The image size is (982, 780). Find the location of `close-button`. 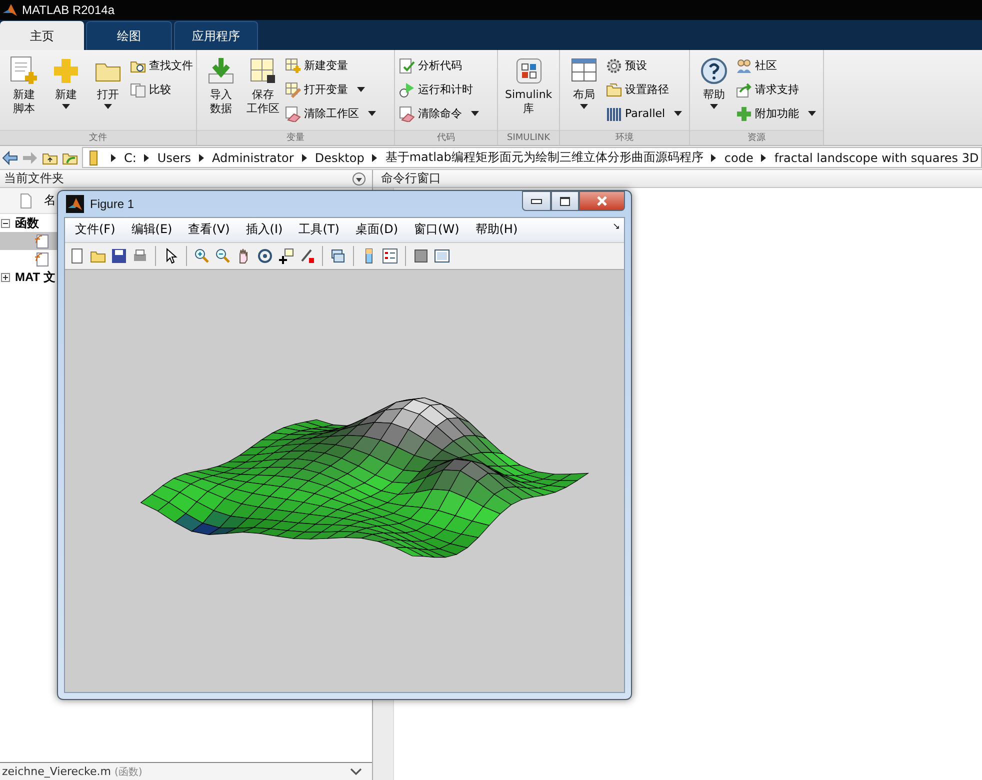

close-button is located at coordinates (602, 201).